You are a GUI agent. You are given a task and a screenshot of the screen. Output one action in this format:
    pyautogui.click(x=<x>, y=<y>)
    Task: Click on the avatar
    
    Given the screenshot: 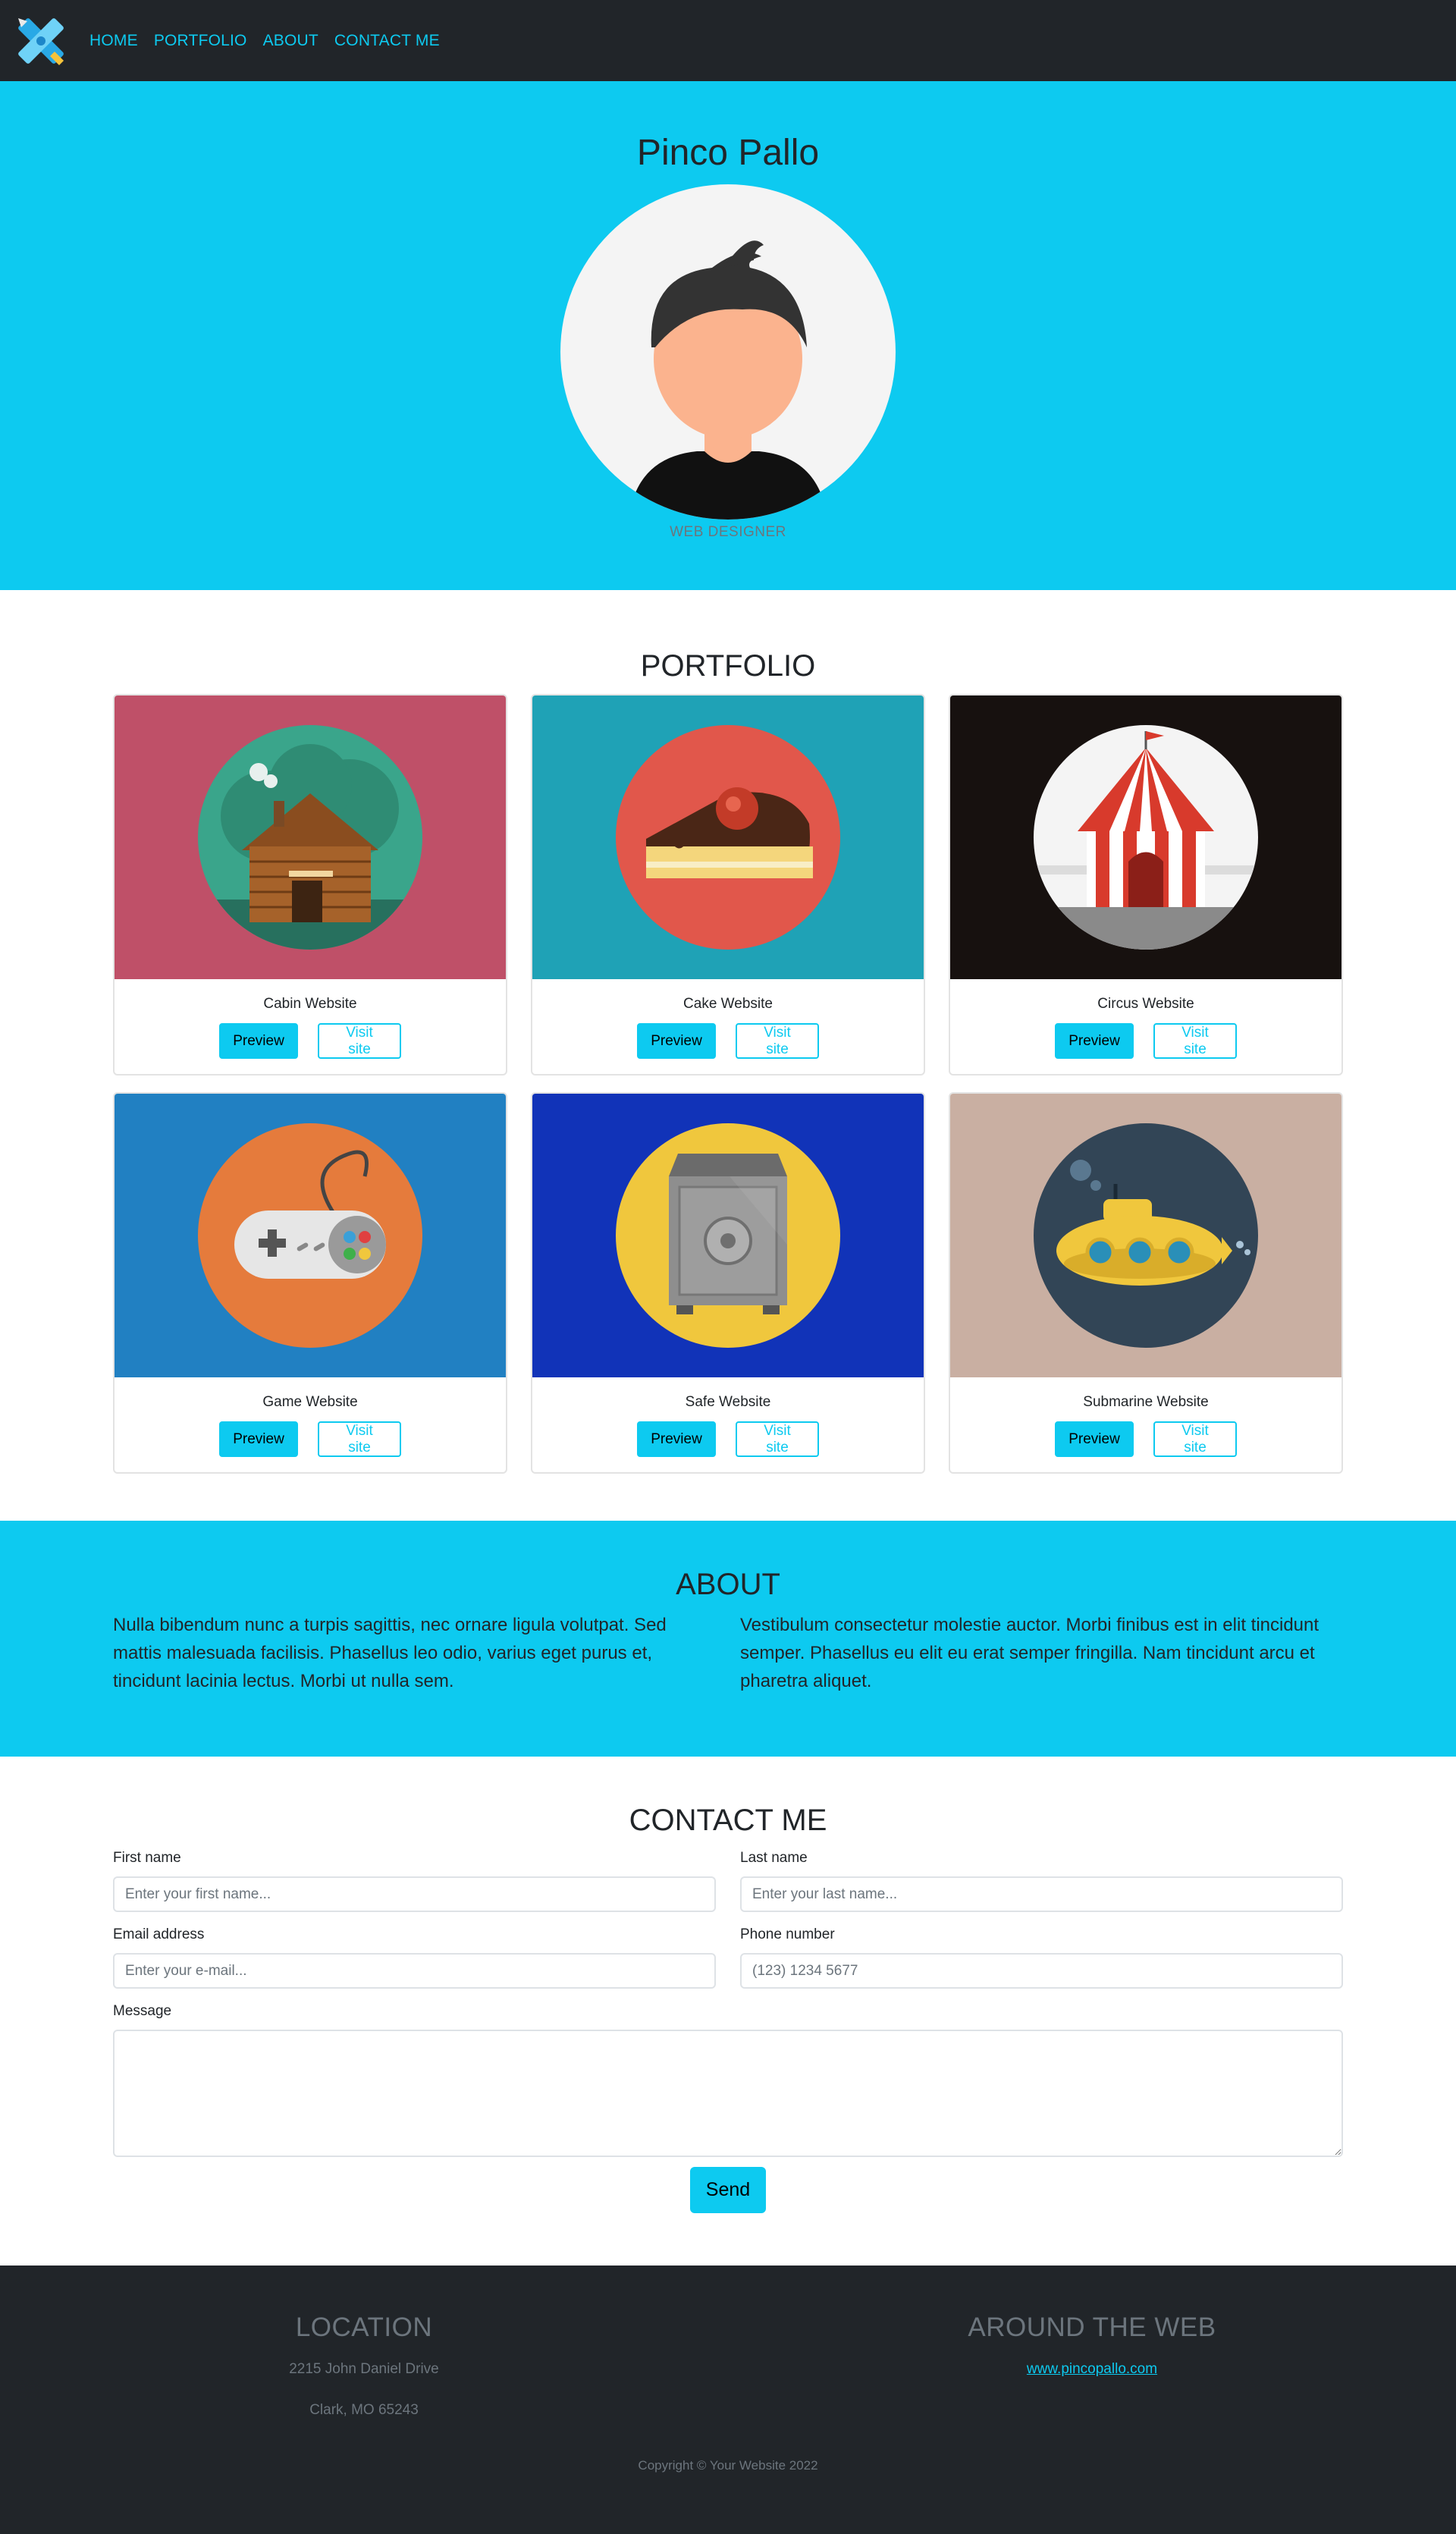 What is the action you would take?
    pyautogui.click(x=728, y=352)
    